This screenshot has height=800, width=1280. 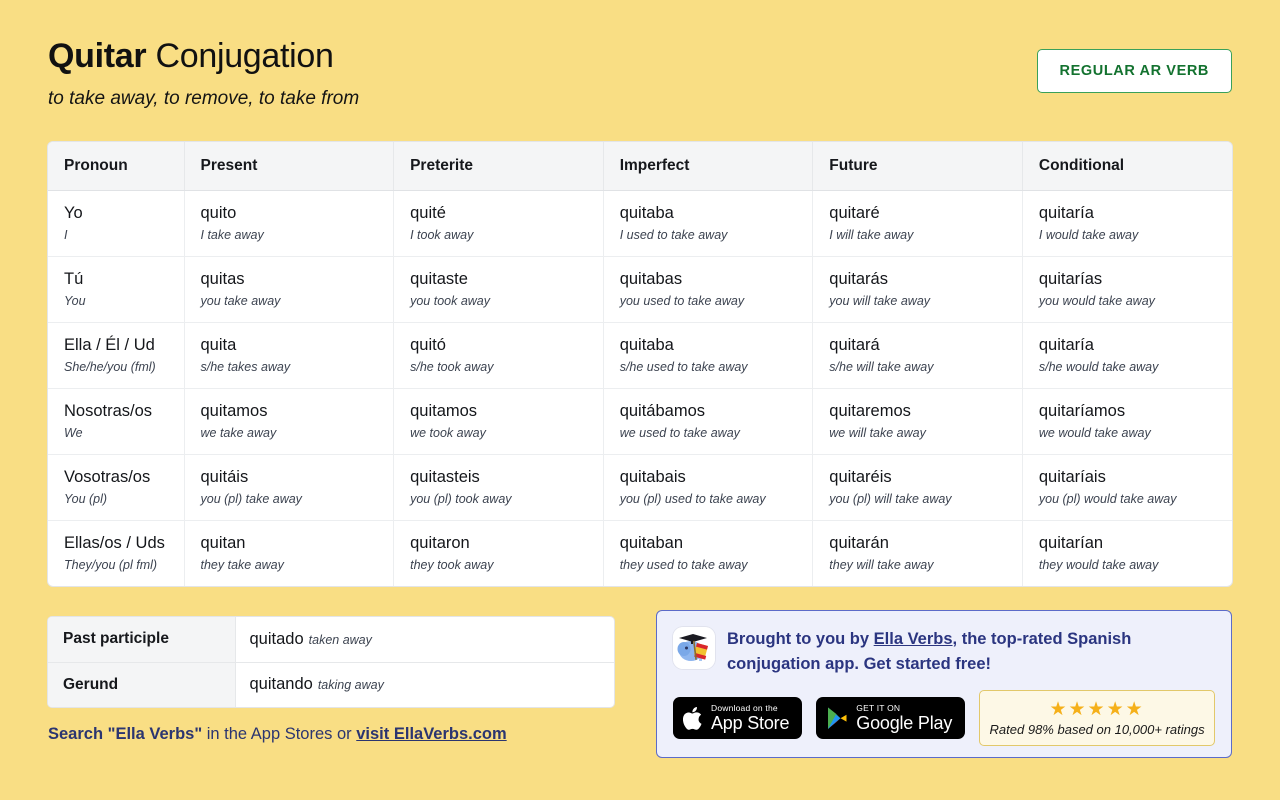 What do you see at coordinates (917, 487) in the screenshot?
I see `cell-future: quitaréis you (pl) will take away` at bounding box center [917, 487].